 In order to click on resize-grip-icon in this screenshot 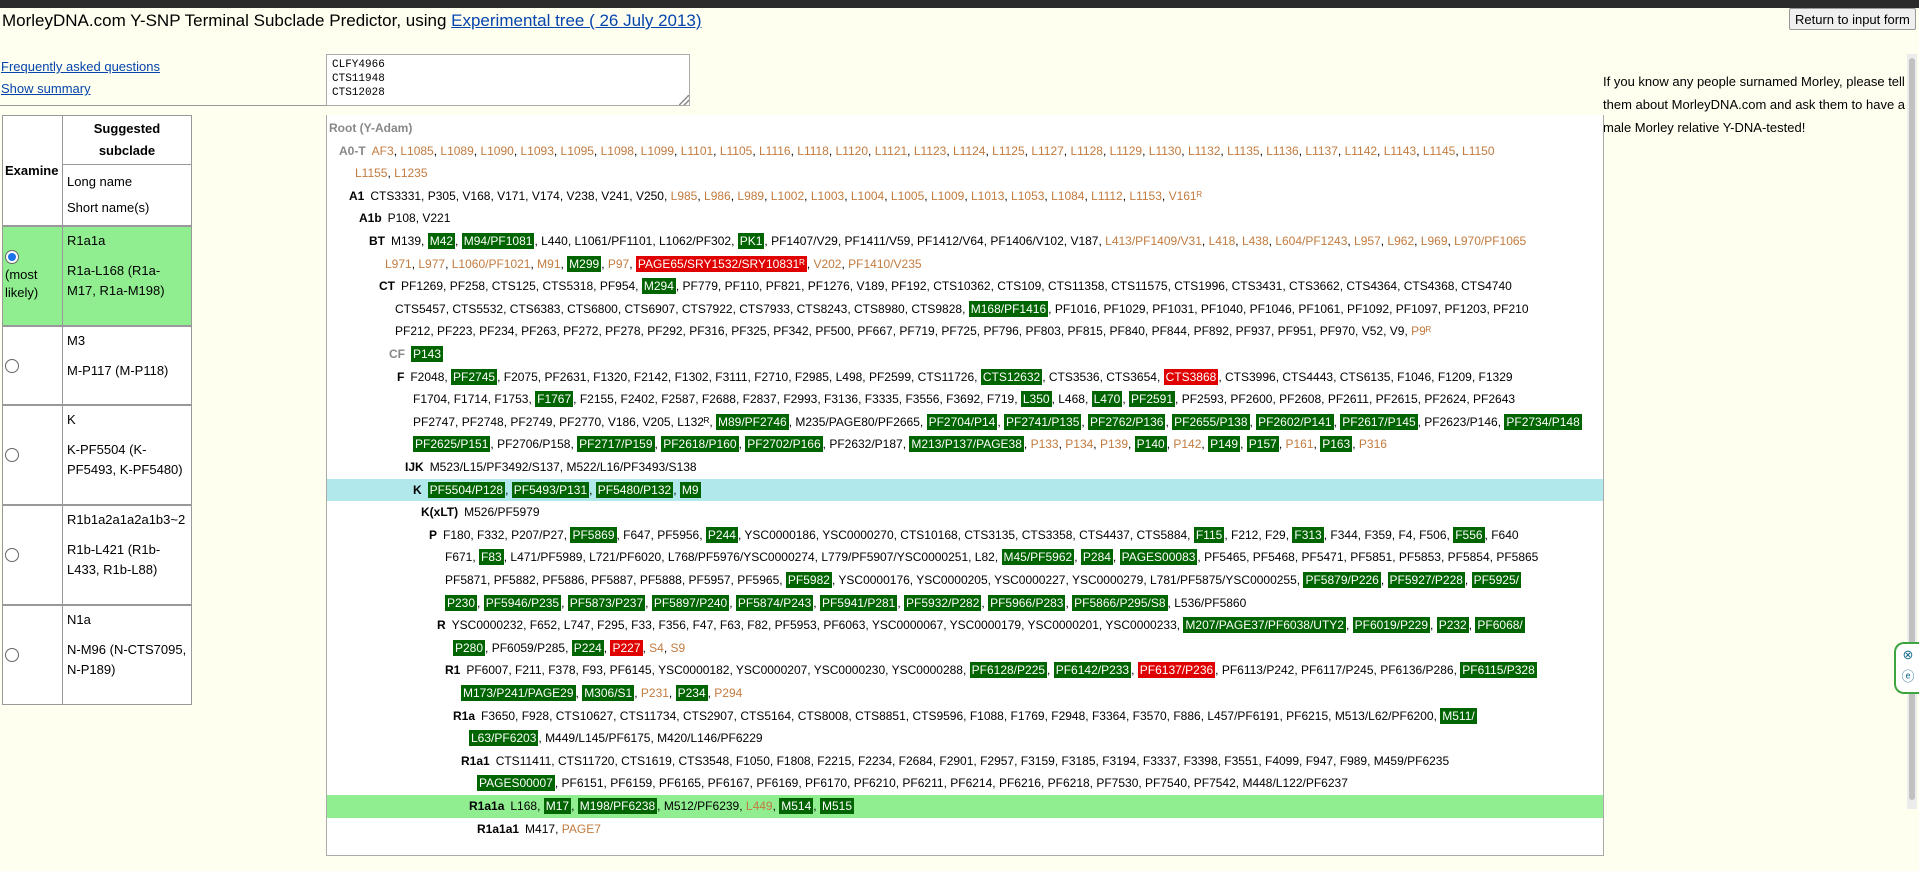, I will do `click(684, 100)`.